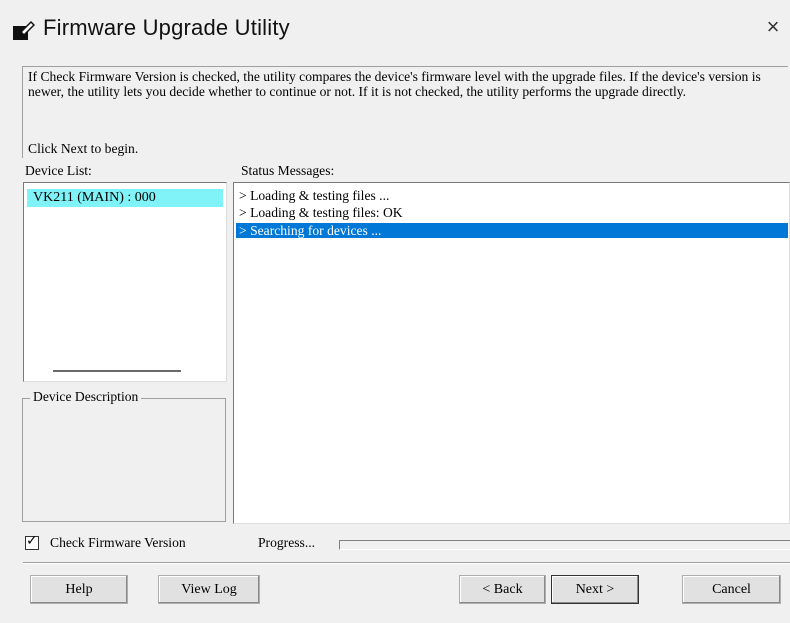 This screenshot has height=623, width=790. I want to click on window-title: Firmware Upgrade Utility, so click(166, 27).